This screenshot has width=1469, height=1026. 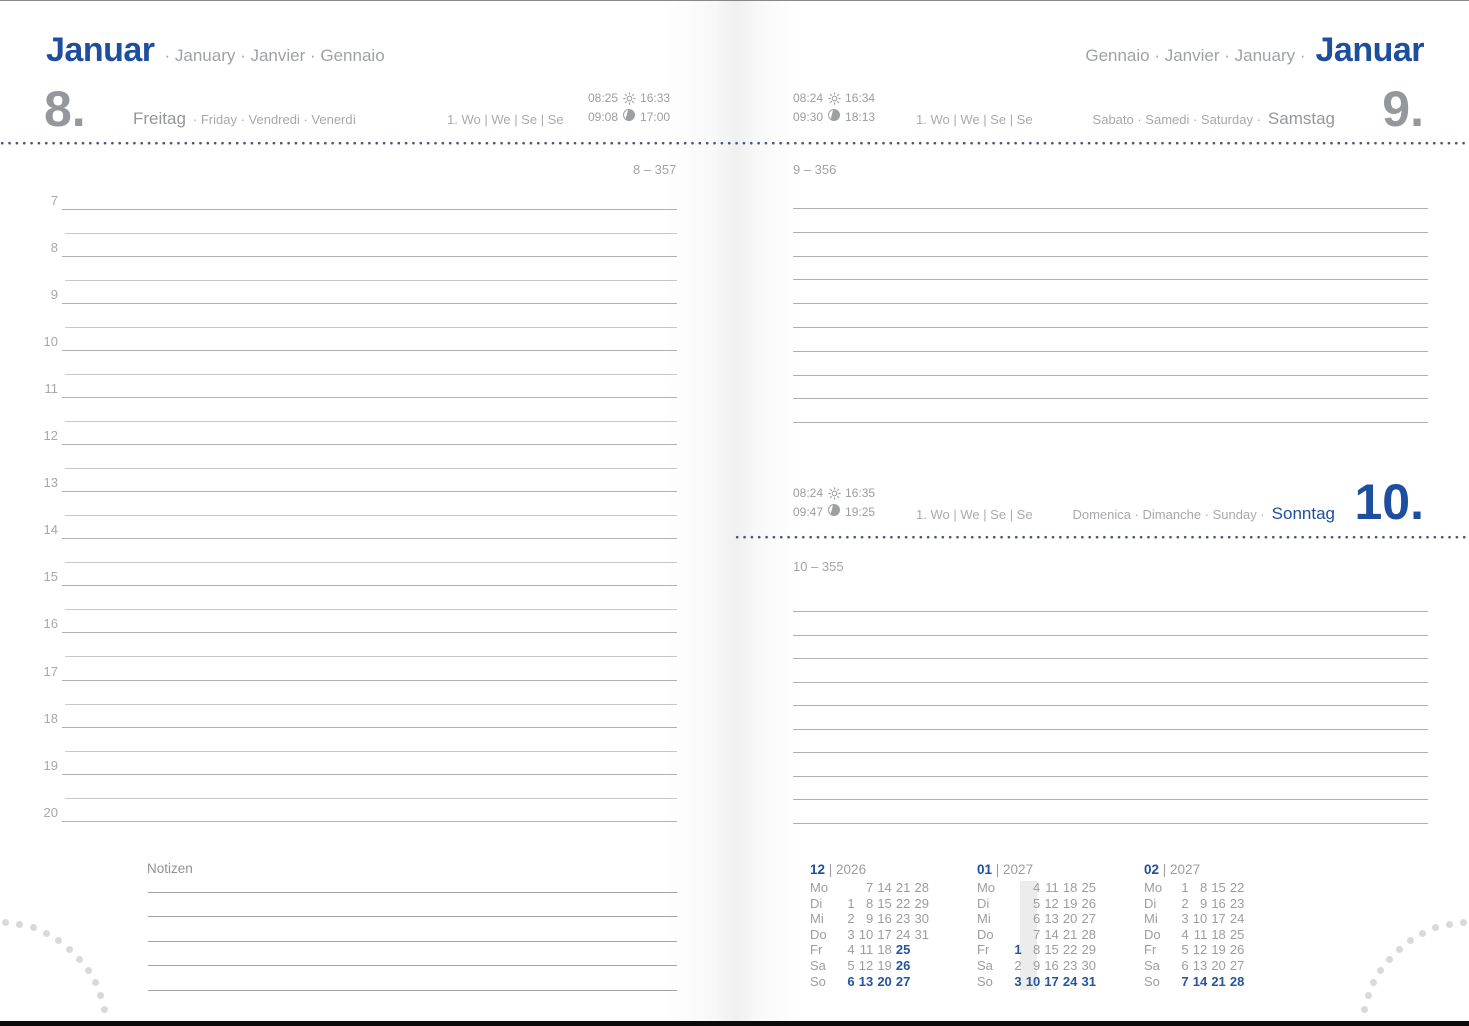 What do you see at coordinates (50, 623) in the screenshot?
I see `hour-label: 16` at bounding box center [50, 623].